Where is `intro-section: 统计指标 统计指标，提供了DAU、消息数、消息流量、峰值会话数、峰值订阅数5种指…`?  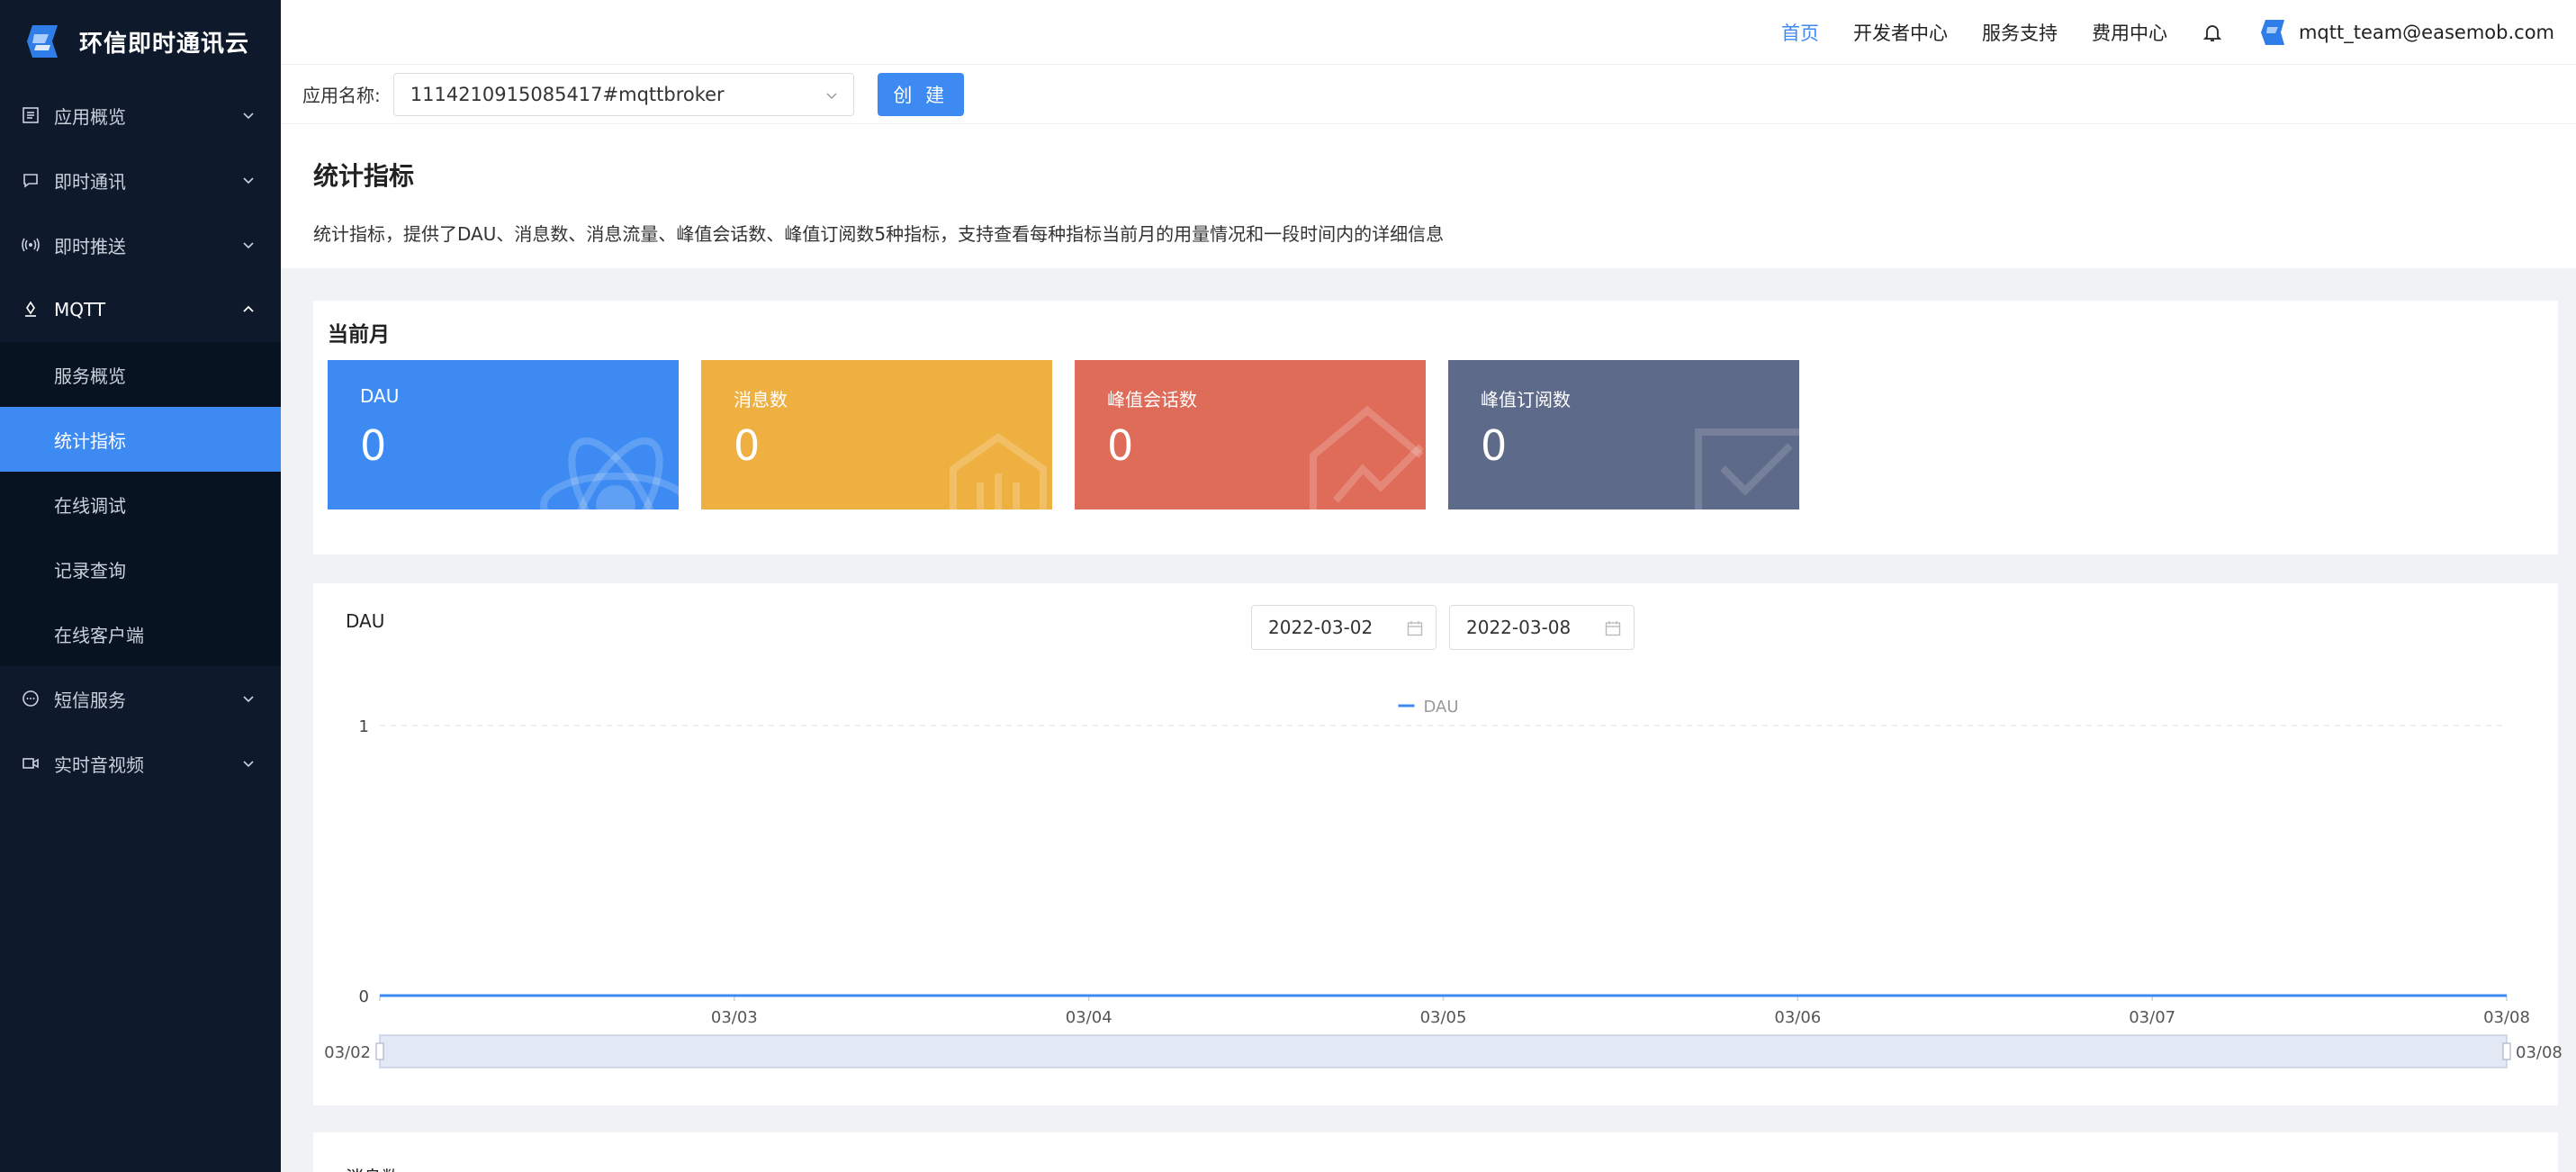 intro-section: 统计指标 统计指标，提供了DAU、消息数、消息流量、峰值会话数、峰值订阅数5种指… is located at coordinates (1428, 196).